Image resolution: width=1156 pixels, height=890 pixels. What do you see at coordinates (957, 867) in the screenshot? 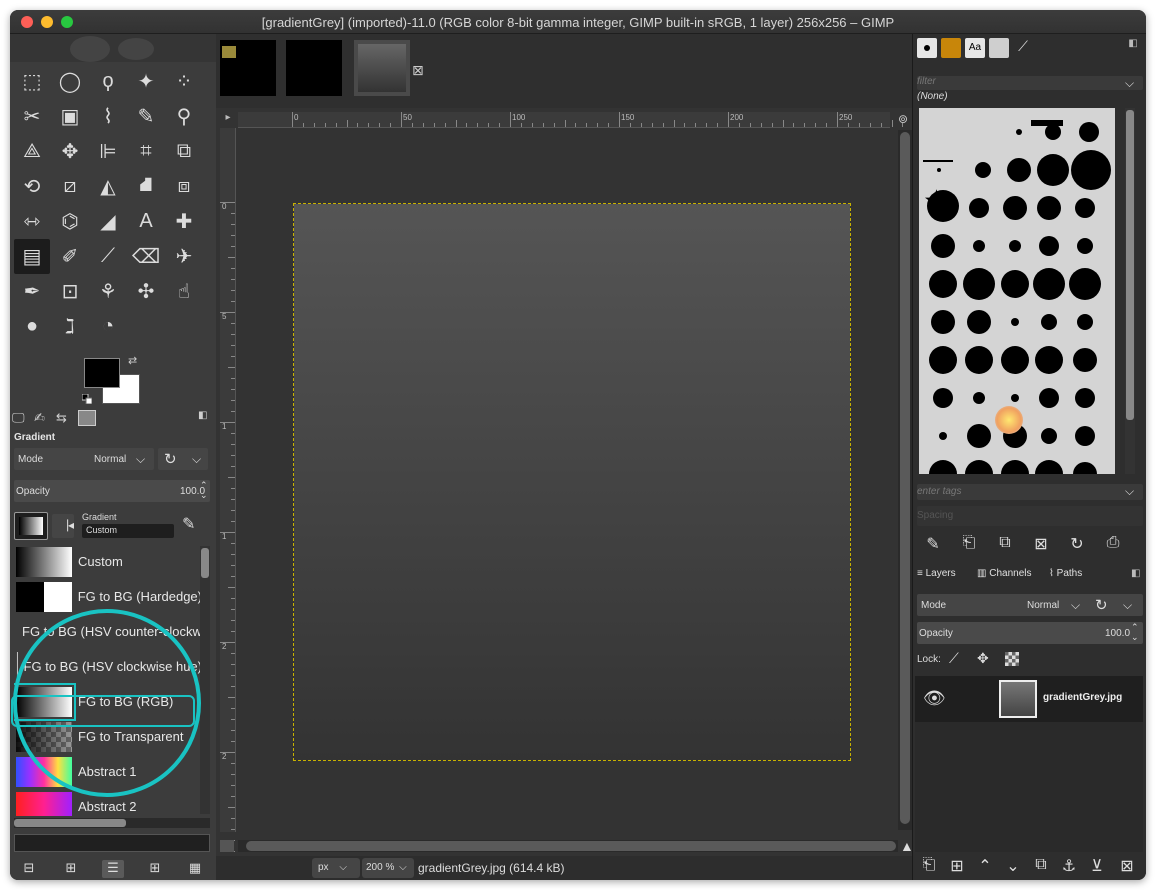
I see `new-layer-group-icon: ⊞` at bounding box center [957, 867].